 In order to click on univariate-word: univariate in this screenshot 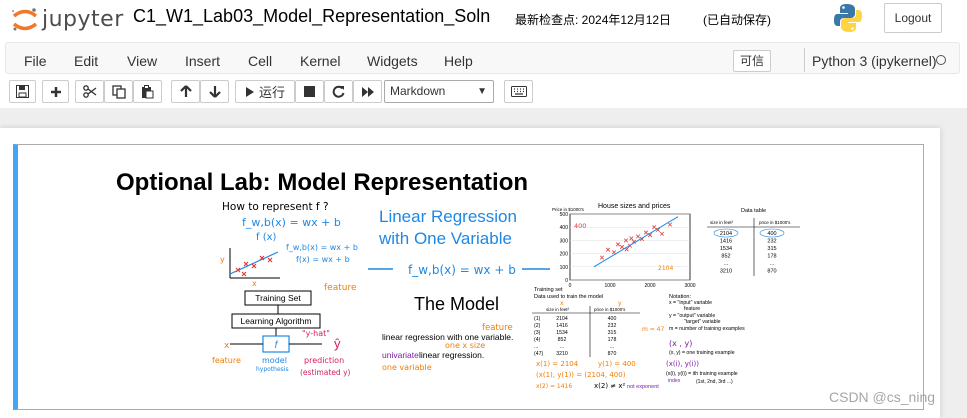, I will do `click(400, 355)`.